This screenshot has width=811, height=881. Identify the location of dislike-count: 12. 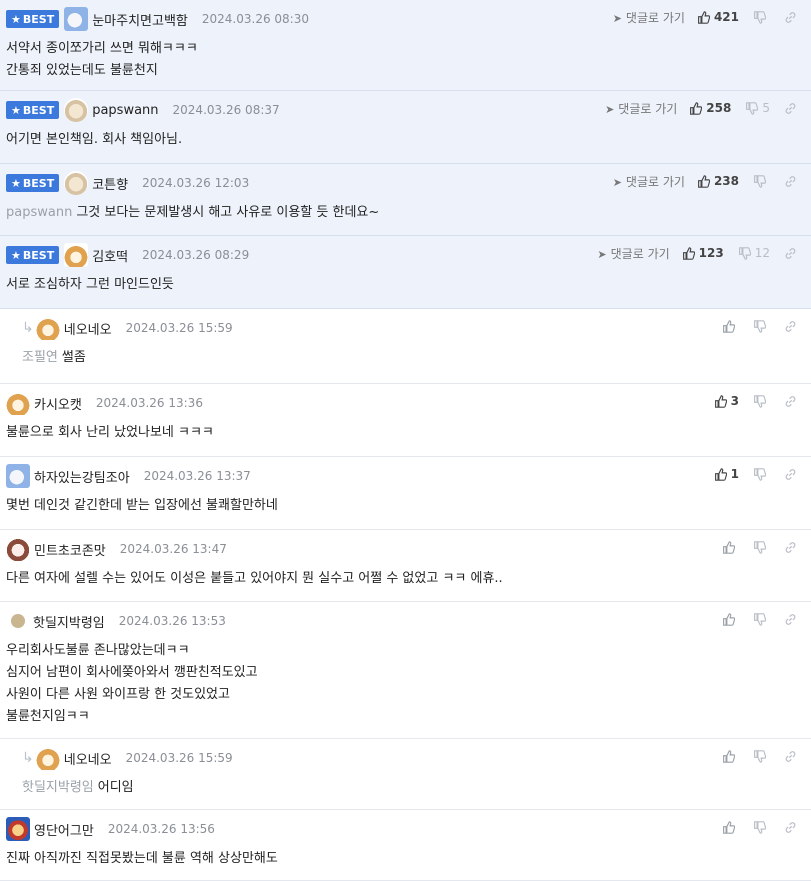
(762, 253).